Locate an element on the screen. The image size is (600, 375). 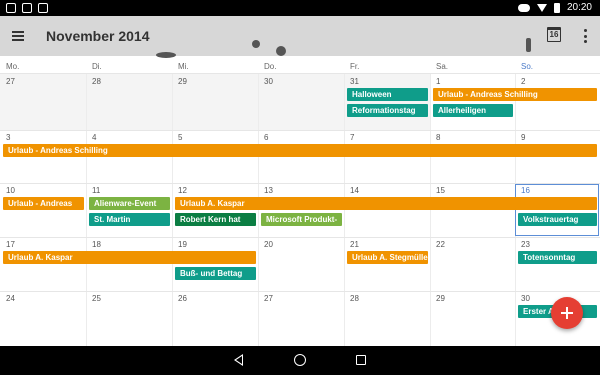
today-icon: 16 is located at coordinates (554, 34).